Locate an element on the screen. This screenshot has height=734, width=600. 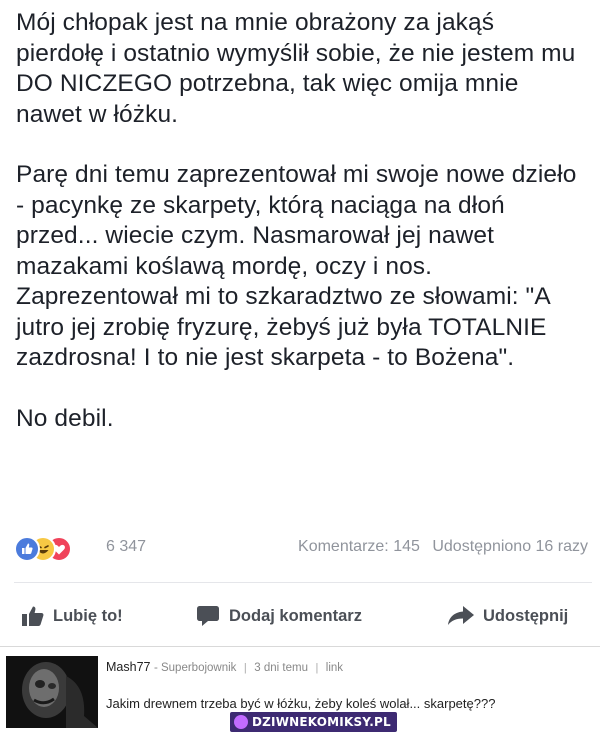
share-arrow-icon is located at coordinates (461, 615).